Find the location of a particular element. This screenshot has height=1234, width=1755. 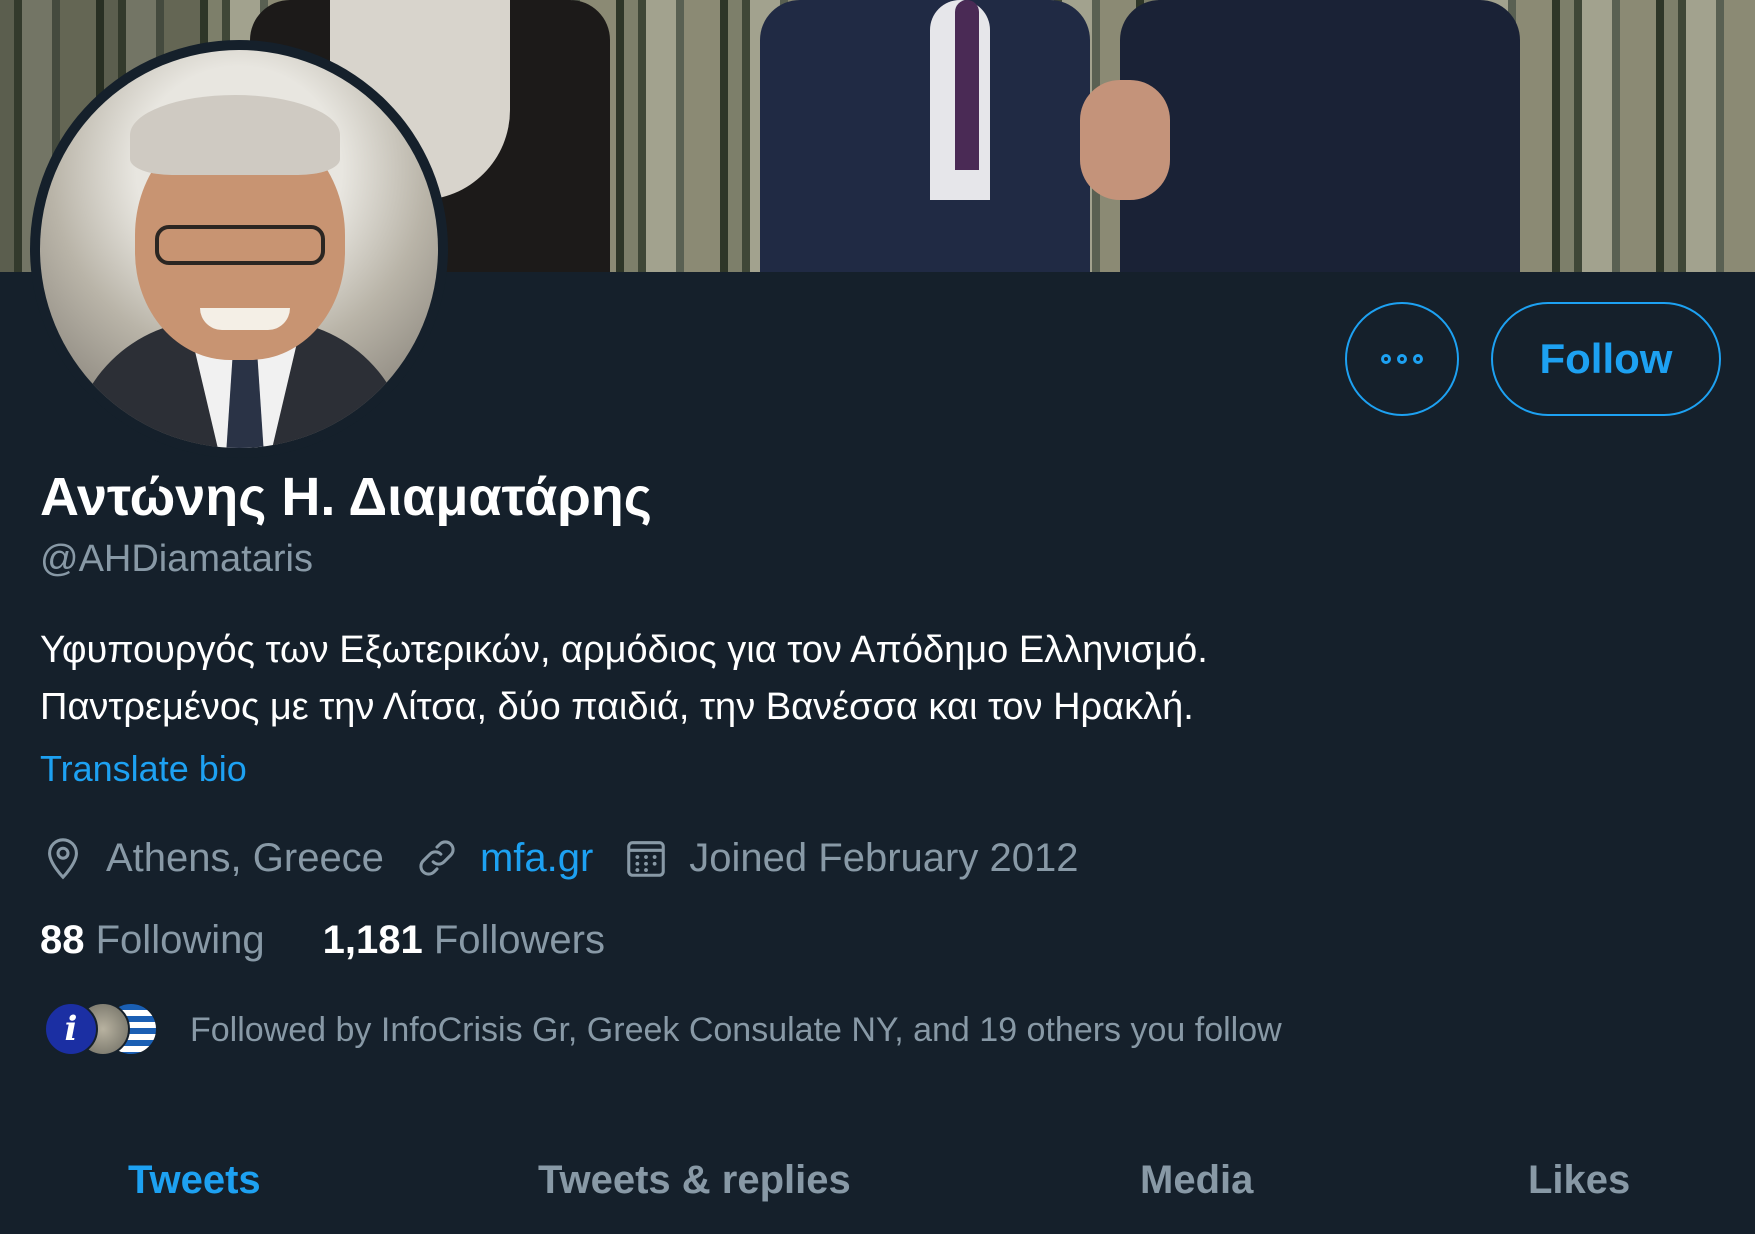

following-stat: 88 Following is located at coordinates (152, 940).